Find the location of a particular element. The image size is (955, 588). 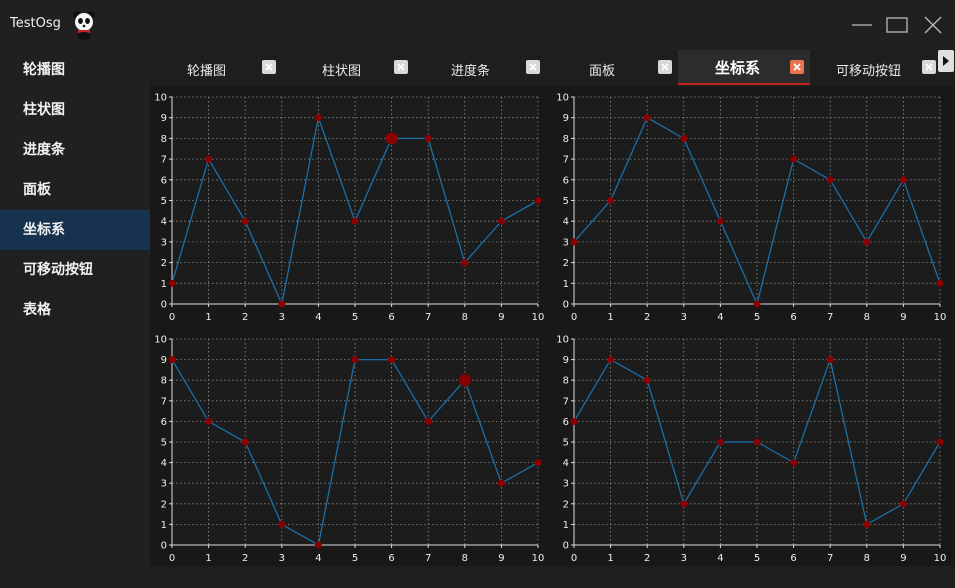

sidebar-item-panel: 面板 is located at coordinates (75, 190).